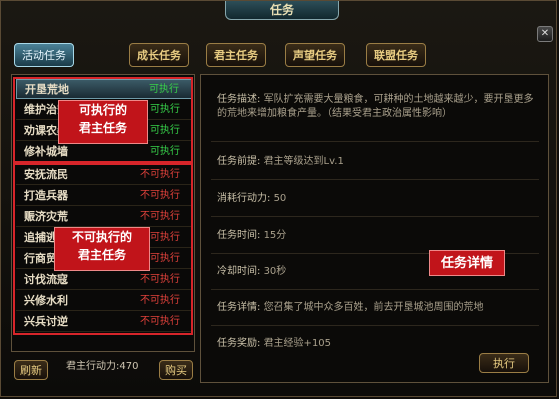 The width and height of the screenshot is (559, 399). Describe the element at coordinates (239, 99) in the screenshot. I see `desc-label: 任务描述:` at that location.